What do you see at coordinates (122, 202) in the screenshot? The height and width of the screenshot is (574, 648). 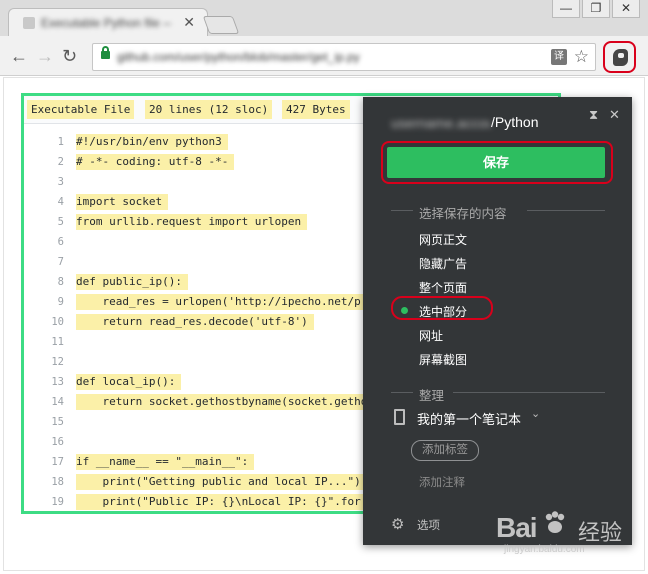 I see `code-text: import socket` at bounding box center [122, 202].